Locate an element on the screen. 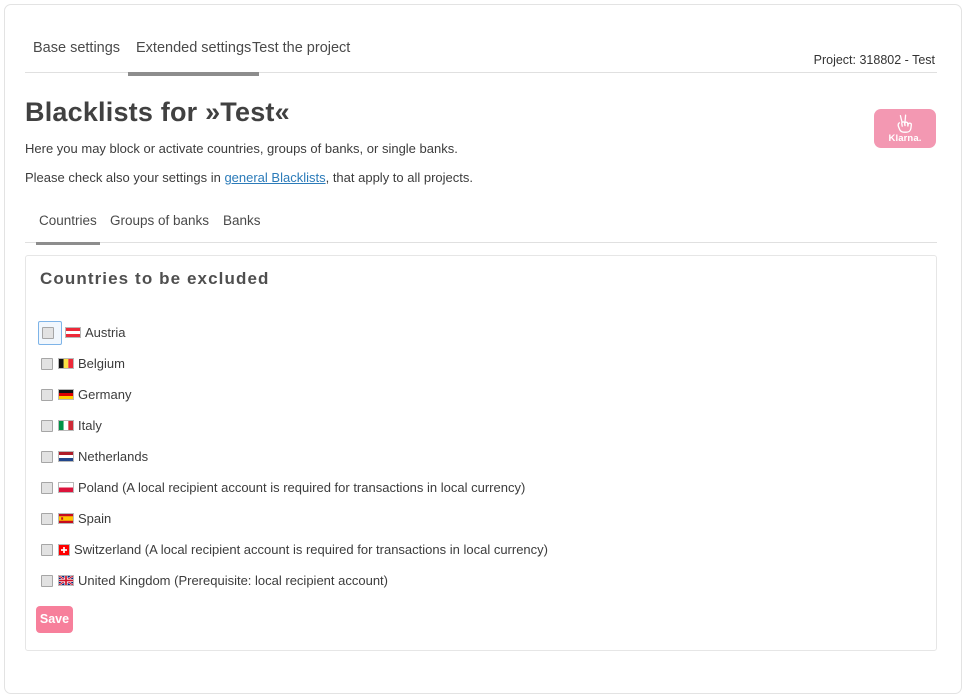  subtab-groups-of-banks: Groups of banks is located at coordinates (159, 227).